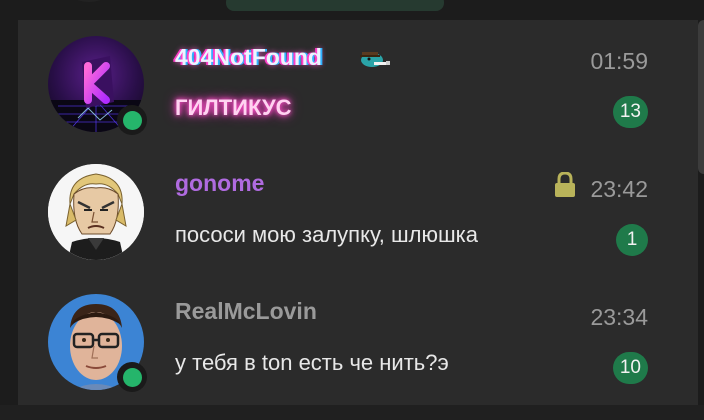 This screenshot has height=420, width=704. What do you see at coordinates (630, 368) in the screenshot?
I see `unread-badge: 10` at bounding box center [630, 368].